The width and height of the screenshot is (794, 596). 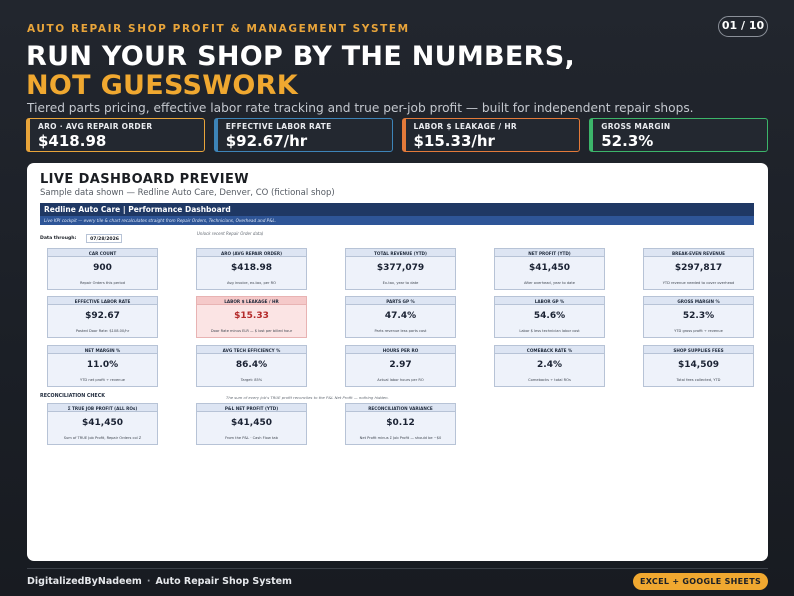 I want to click on kpi-tile: COMEBACK RATE % 2.4% Comebacks ÷ total ROs, so click(x=549, y=366).